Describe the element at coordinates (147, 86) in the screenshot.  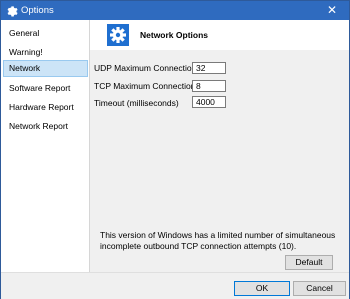
I see `tcp-max-connections-label: TCP Maximum Connections` at that location.